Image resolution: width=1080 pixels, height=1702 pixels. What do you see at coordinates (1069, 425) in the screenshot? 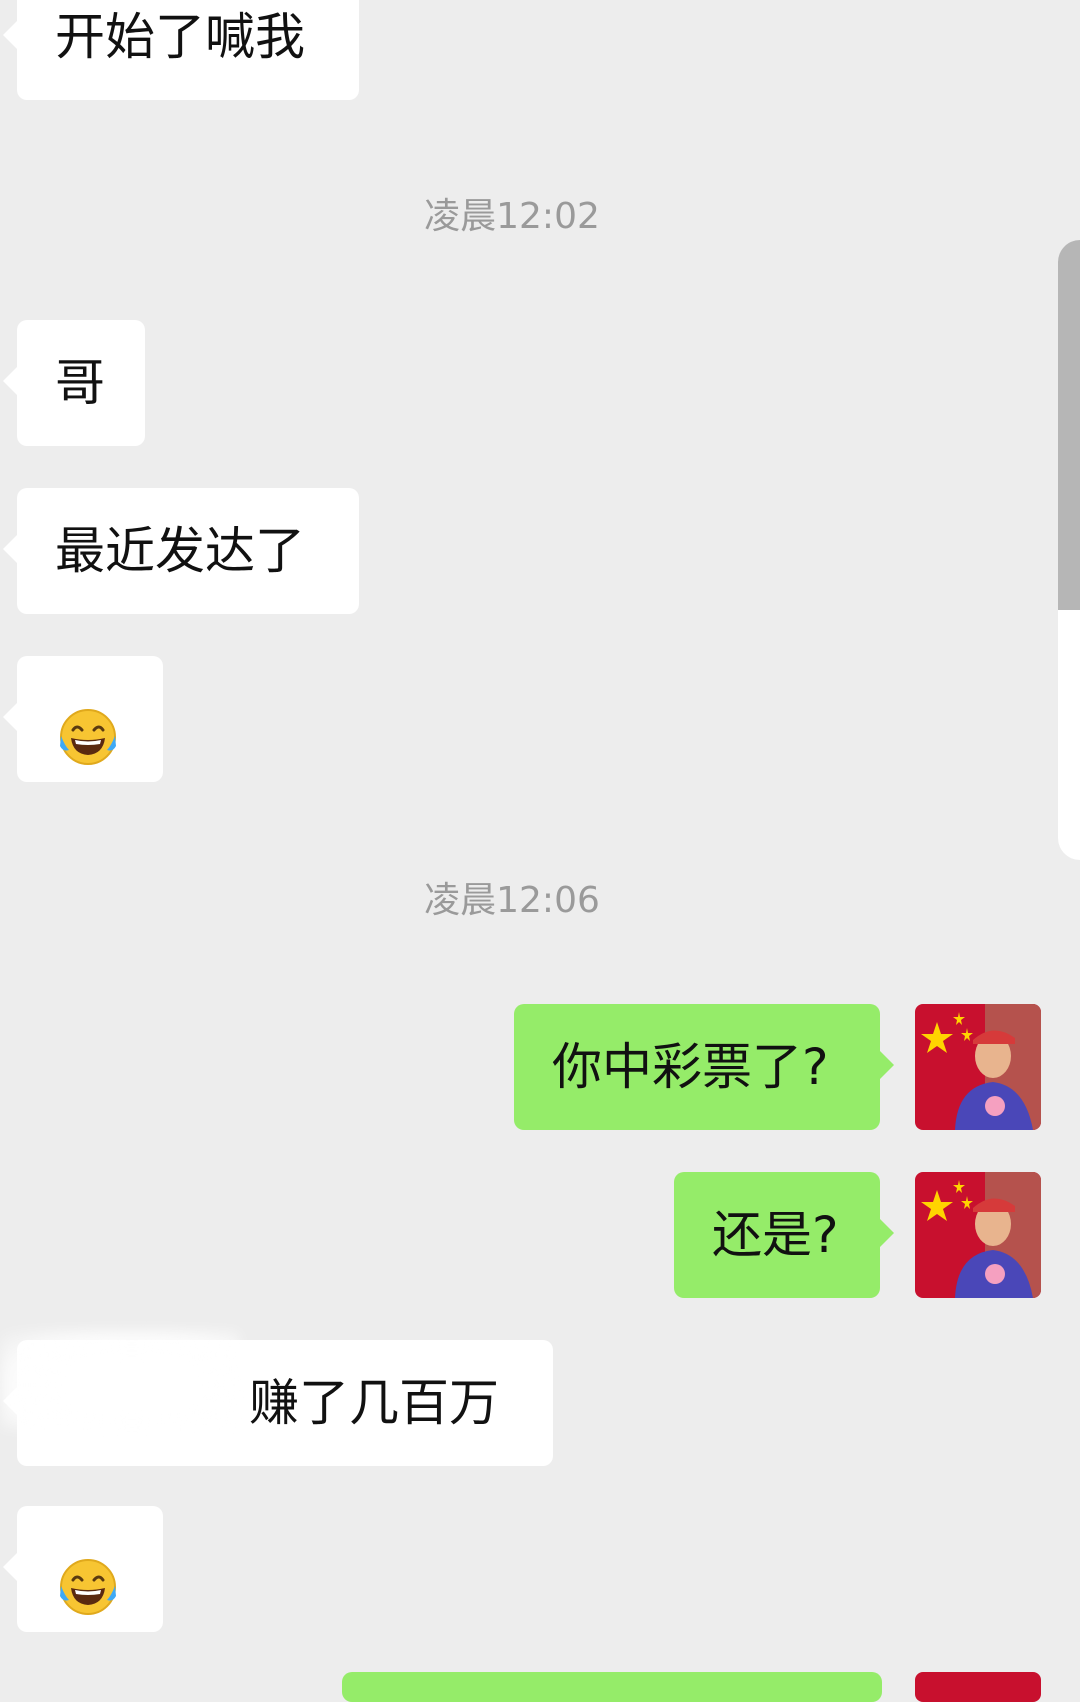
I see `scrollbar-thumb` at bounding box center [1069, 425].